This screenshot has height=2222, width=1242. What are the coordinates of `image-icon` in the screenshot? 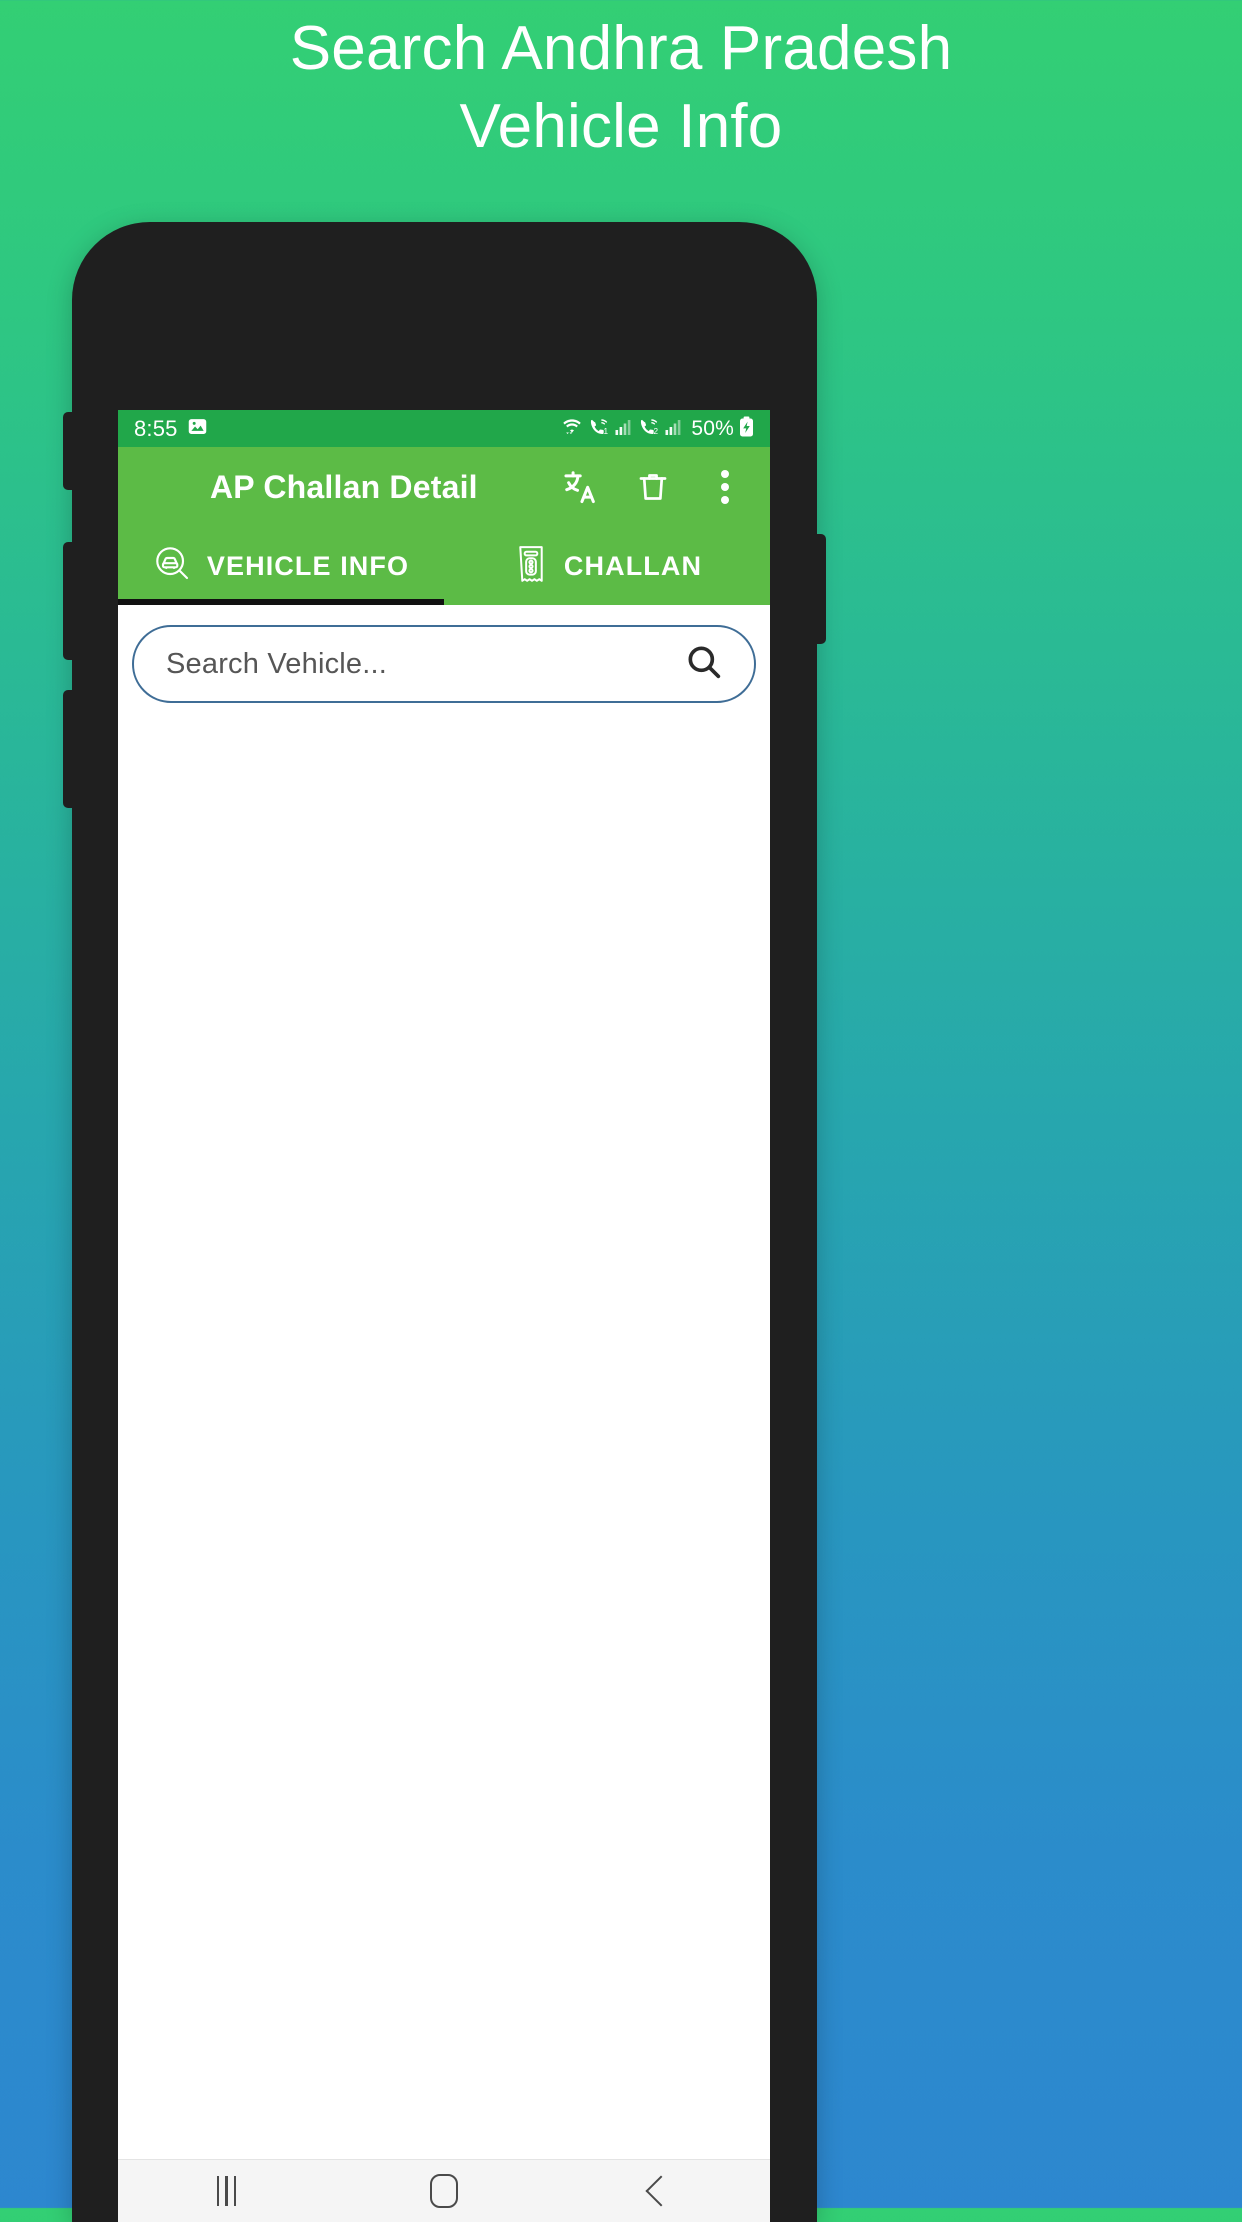 It's located at (197, 429).